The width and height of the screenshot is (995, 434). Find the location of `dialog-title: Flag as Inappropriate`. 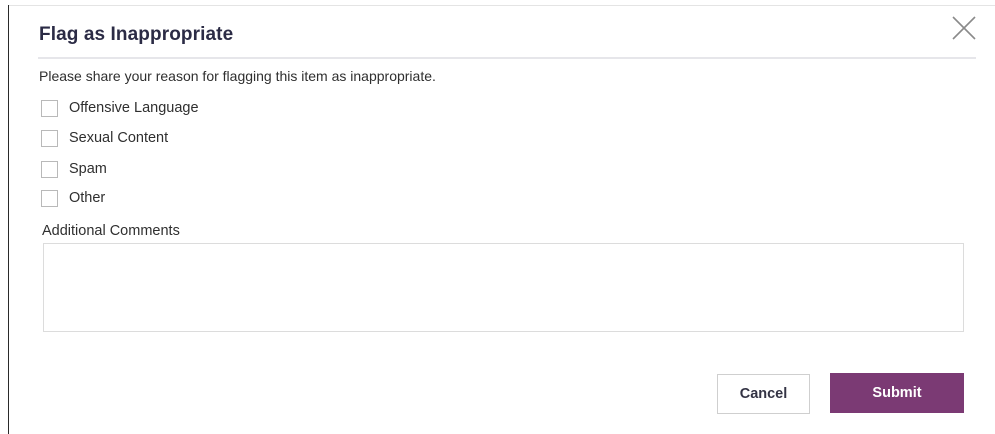

dialog-title: Flag as Inappropriate is located at coordinates (136, 34).